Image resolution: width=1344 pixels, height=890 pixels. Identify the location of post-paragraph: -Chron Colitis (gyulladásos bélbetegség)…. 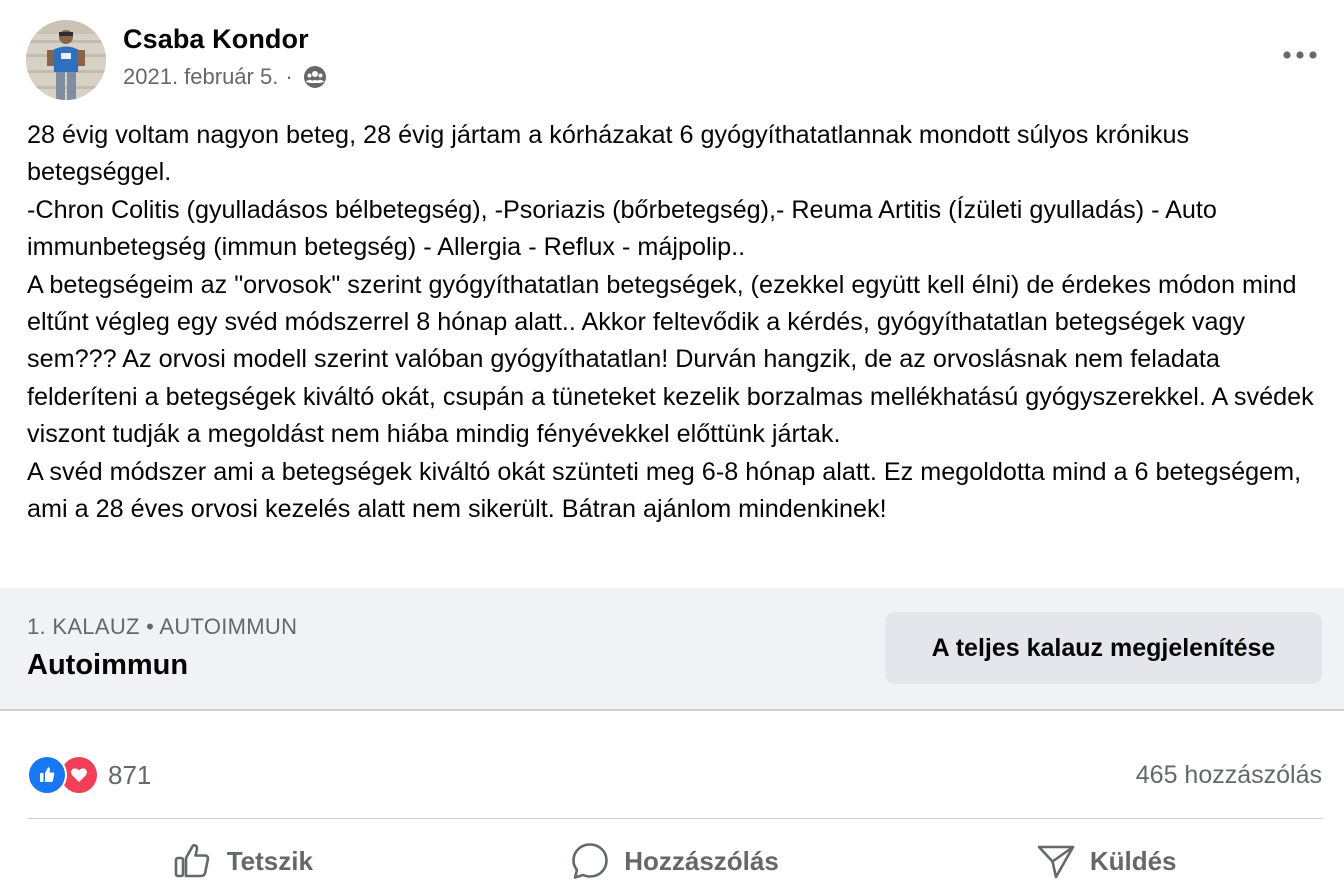
(622, 228).